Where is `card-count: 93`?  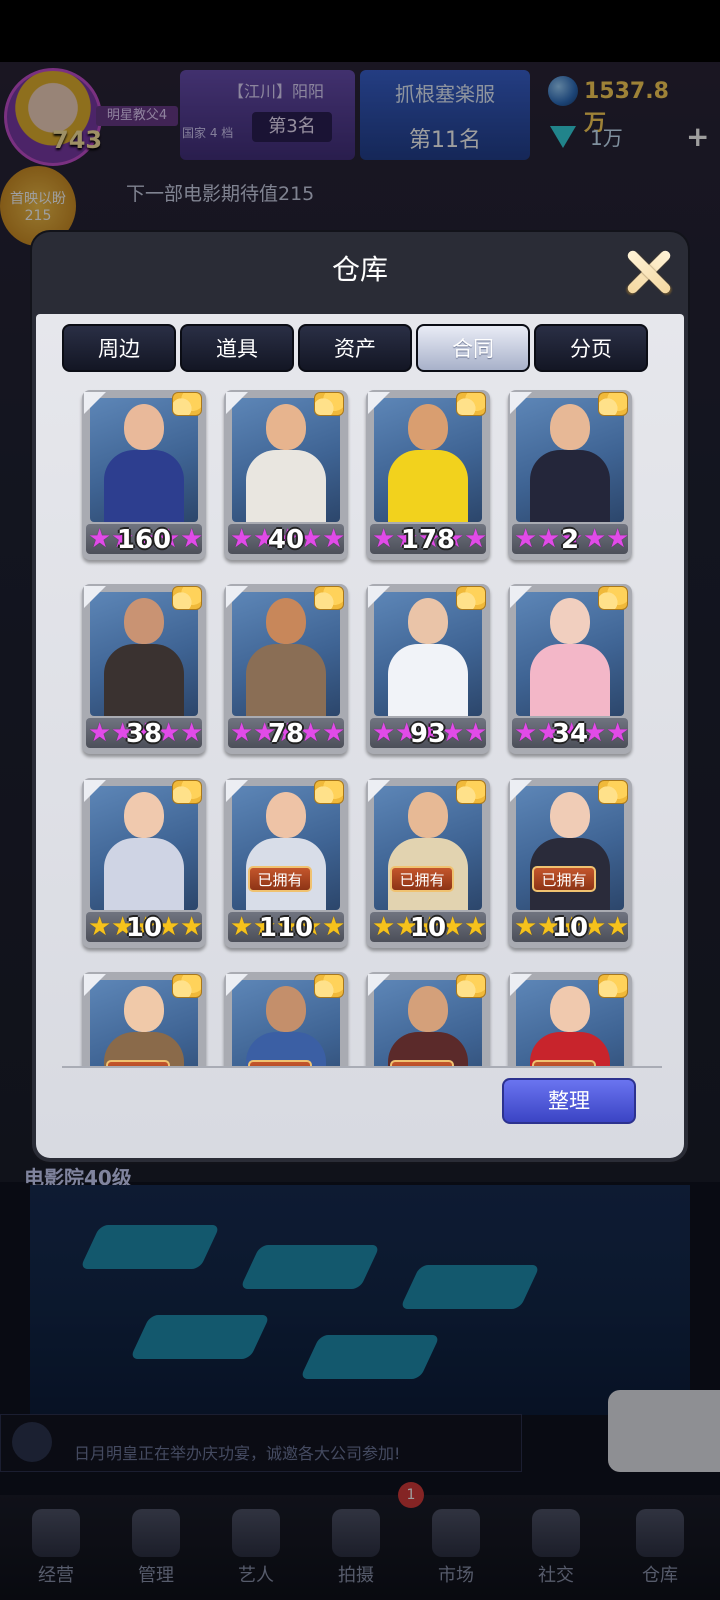
card-count: 93 is located at coordinates (428, 733).